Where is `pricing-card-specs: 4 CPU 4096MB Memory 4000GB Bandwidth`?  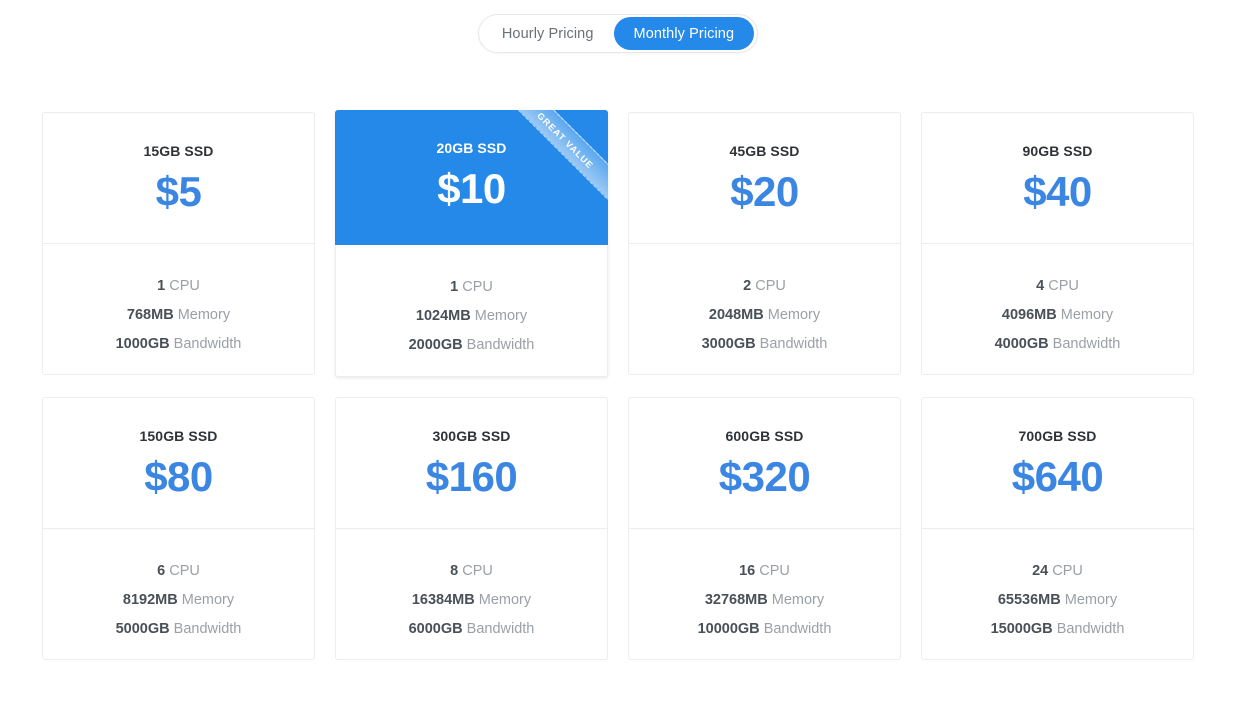 pricing-card-specs: 4 CPU 4096MB Memory 4000GB Bandwidth is located at coordinates (1057, 309).